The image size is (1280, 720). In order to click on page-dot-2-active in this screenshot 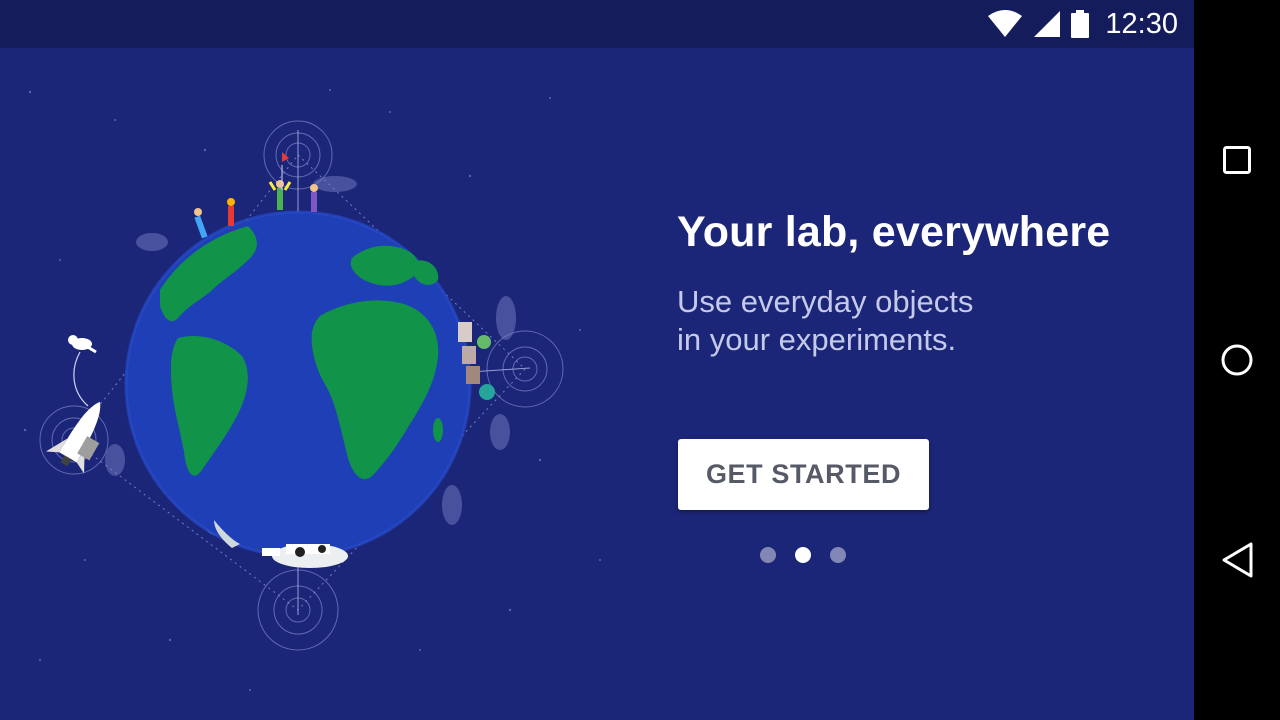, I will do `click(803, 555)`.